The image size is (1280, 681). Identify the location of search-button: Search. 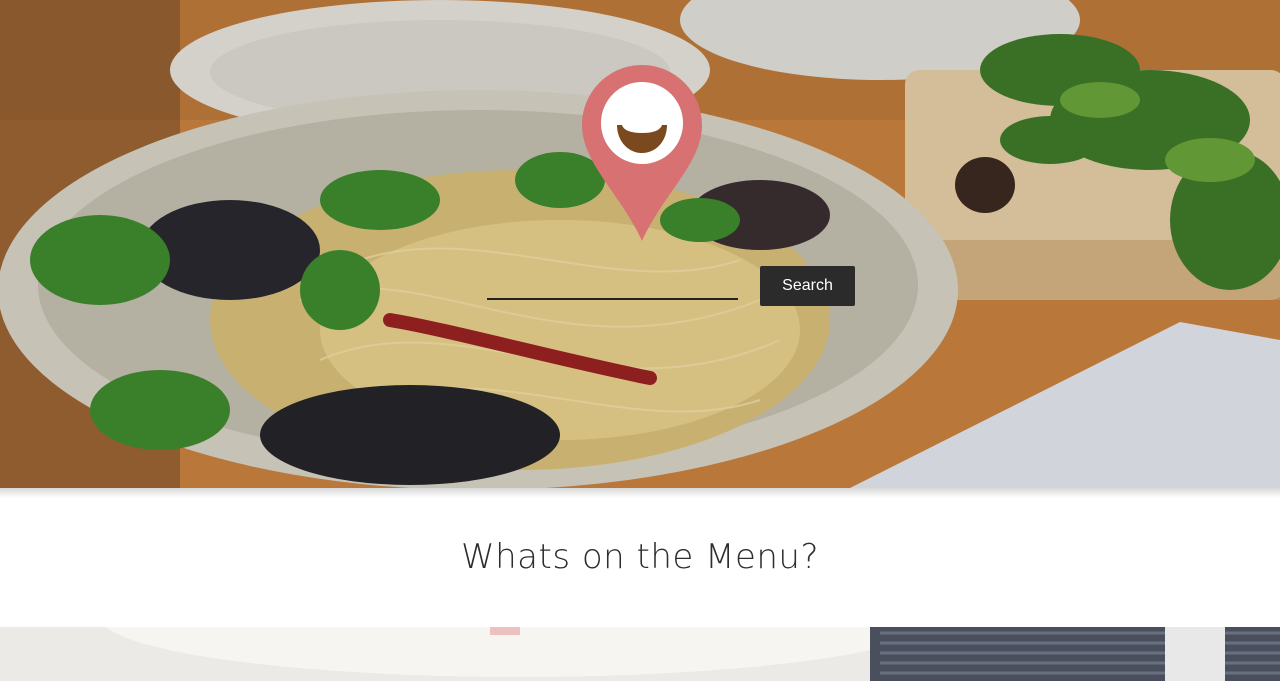
(807, 286).